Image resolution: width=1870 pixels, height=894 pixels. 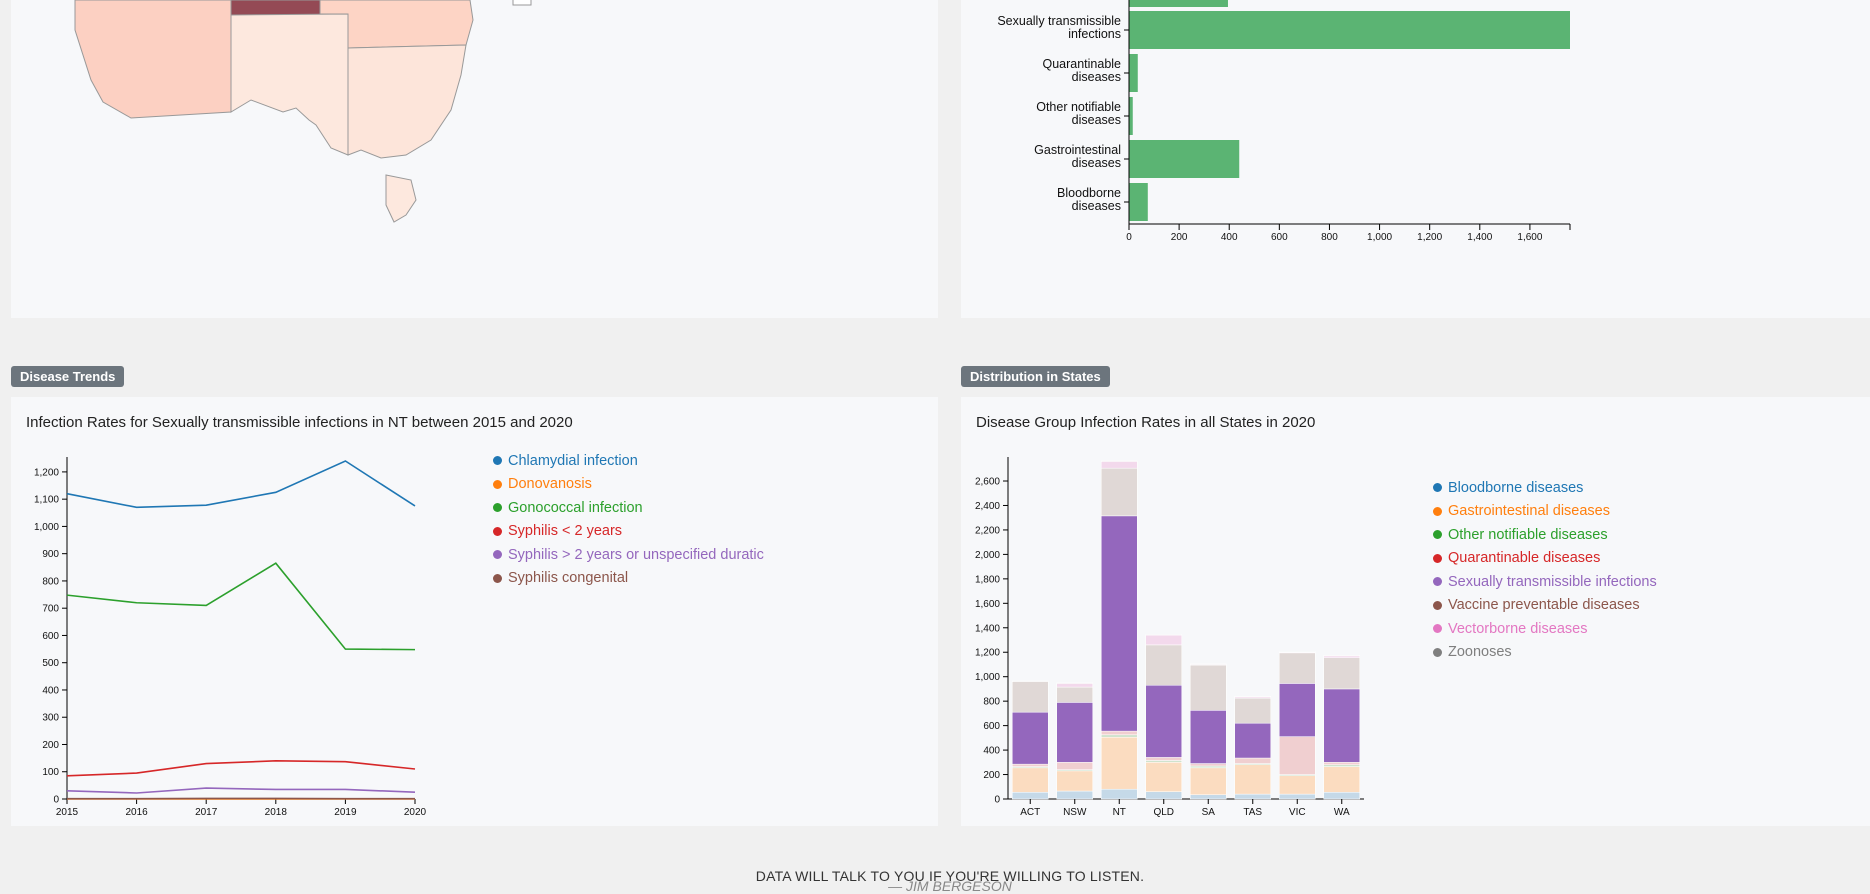 I want to click on legend-label: Bloodborne diseases, so click(x=1516, y=487).